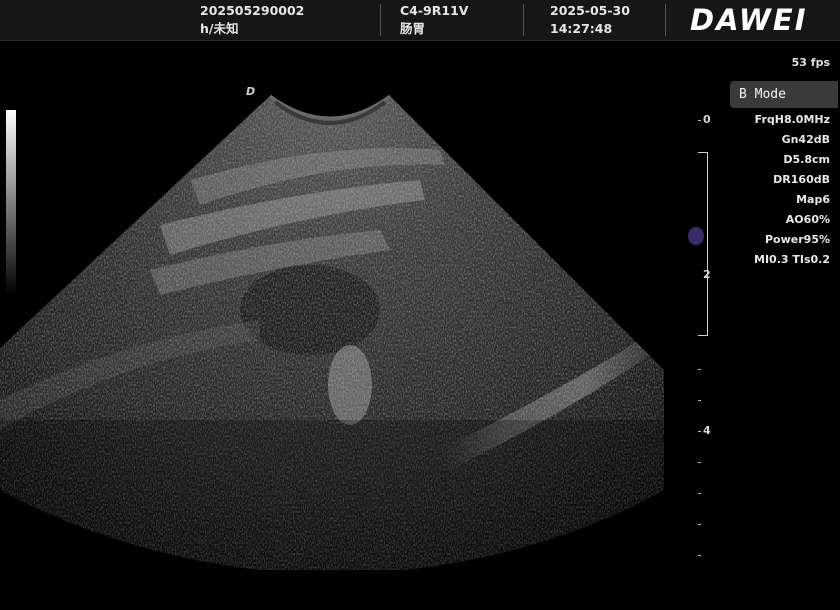 This screenshot has height=610, width=840. I want to click on orientation-marker: D, so click(251, 91).